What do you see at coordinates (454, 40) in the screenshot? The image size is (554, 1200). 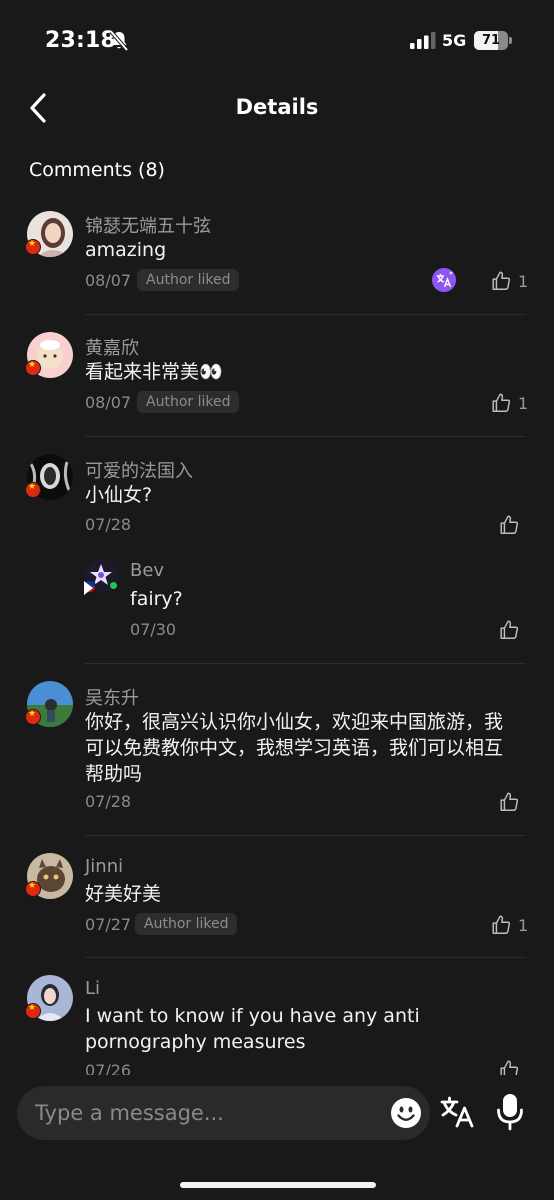 I see `network-type: 5G` at bounding box center [454, 40].